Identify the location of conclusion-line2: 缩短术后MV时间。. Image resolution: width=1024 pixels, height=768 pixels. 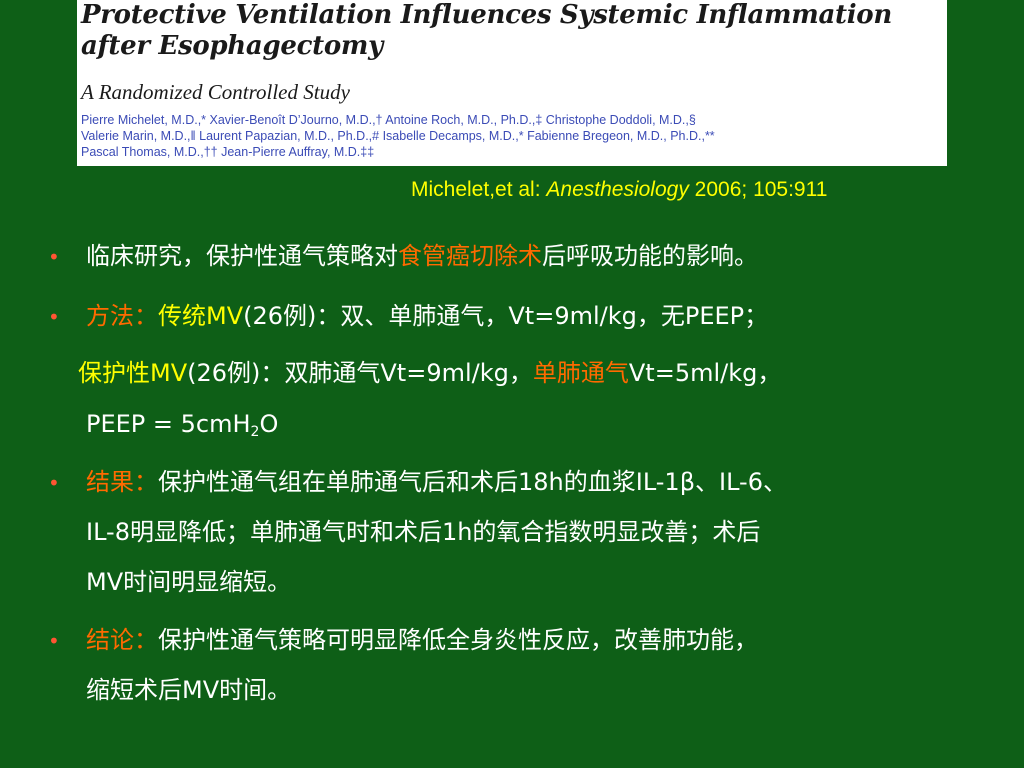
(189, 690).